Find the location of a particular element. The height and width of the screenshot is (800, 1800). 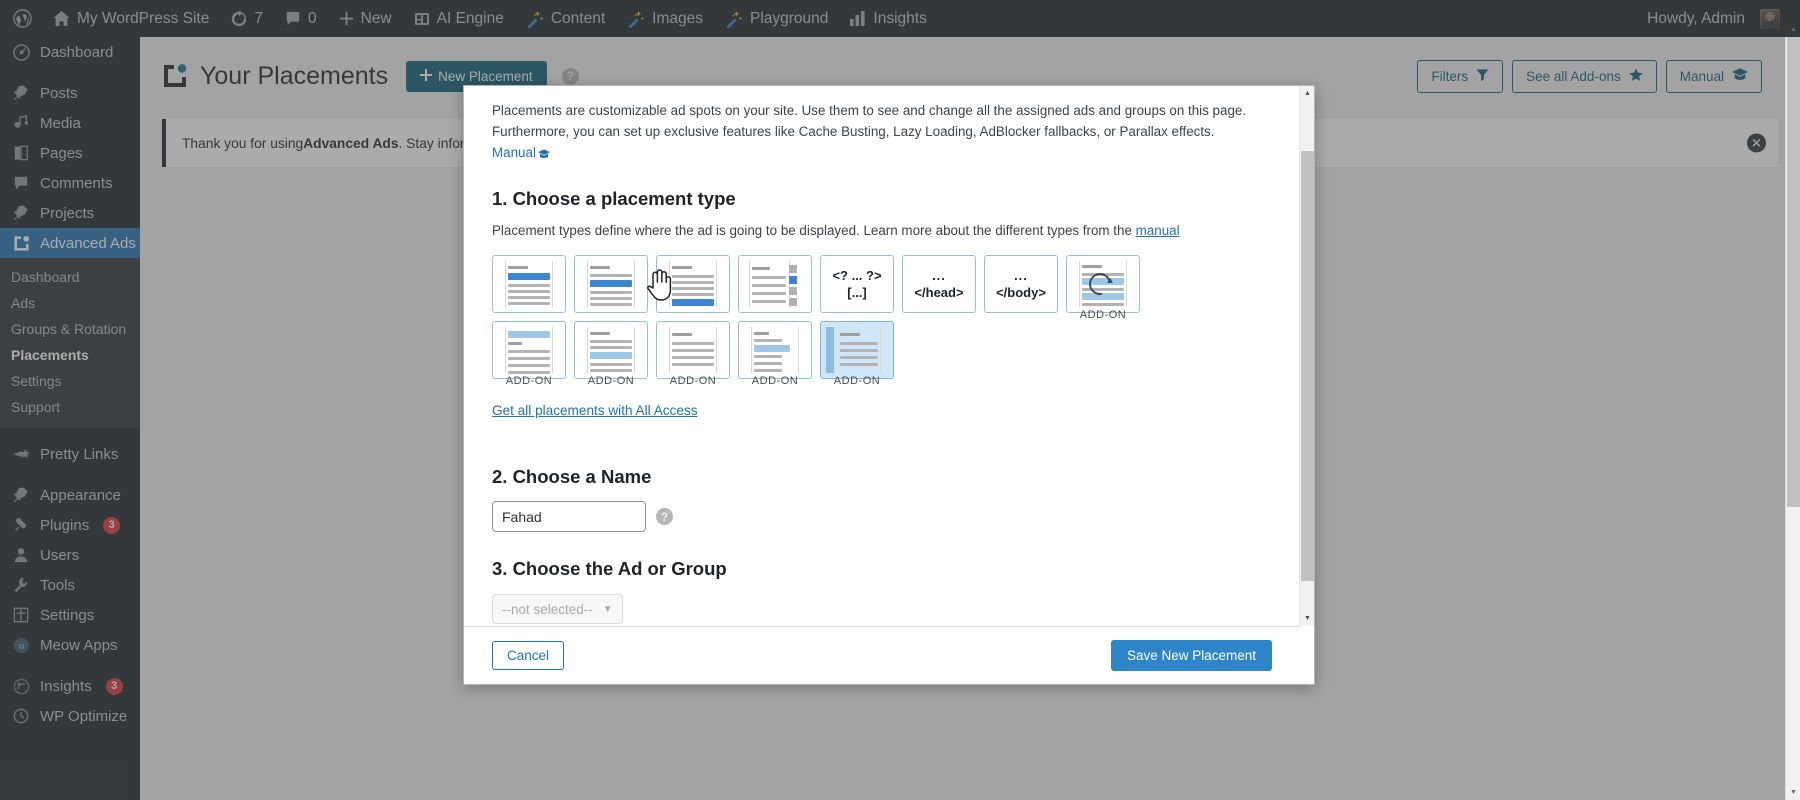

php-code-line-1: <? ... ?> is located at coordinates (857, 275).